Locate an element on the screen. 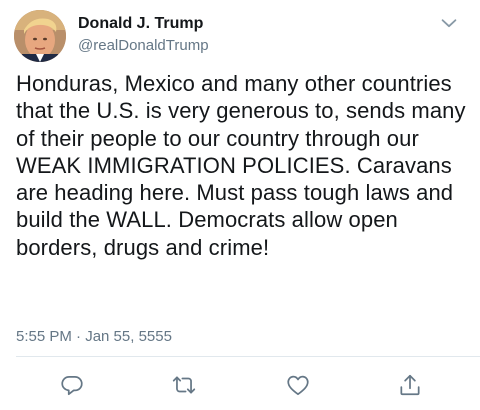  display-name: Donald J. Trump is located at coordinates (143, 24).